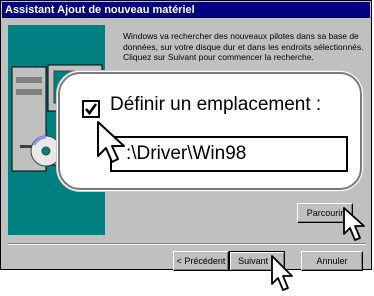 The height and width of the screenshot is (296, 374). I want to click on checkbox-checkmark-icon, so click(91, 109).